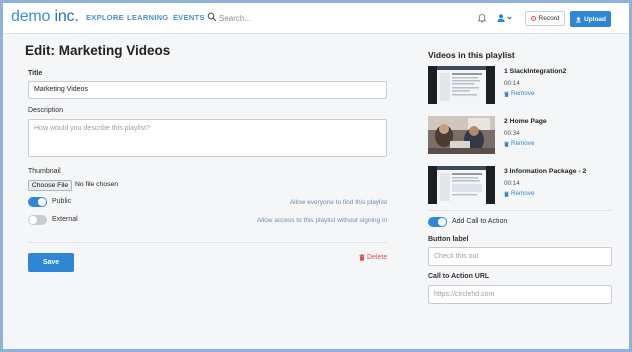 The height and width of the screenshot is (352, 632). Describe the element at coordinates (279, 18) in the screenshot. I see `search-input` at that location.